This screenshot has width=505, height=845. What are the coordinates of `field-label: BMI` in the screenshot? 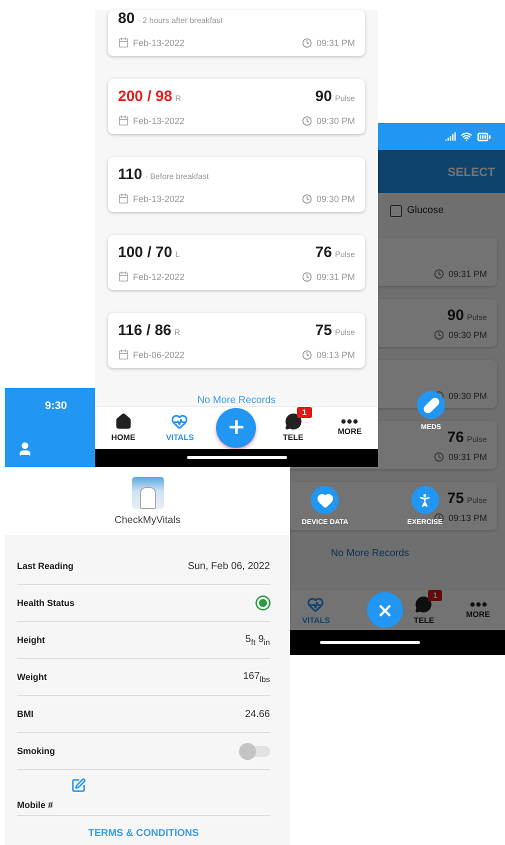 It's located at (25, 714).